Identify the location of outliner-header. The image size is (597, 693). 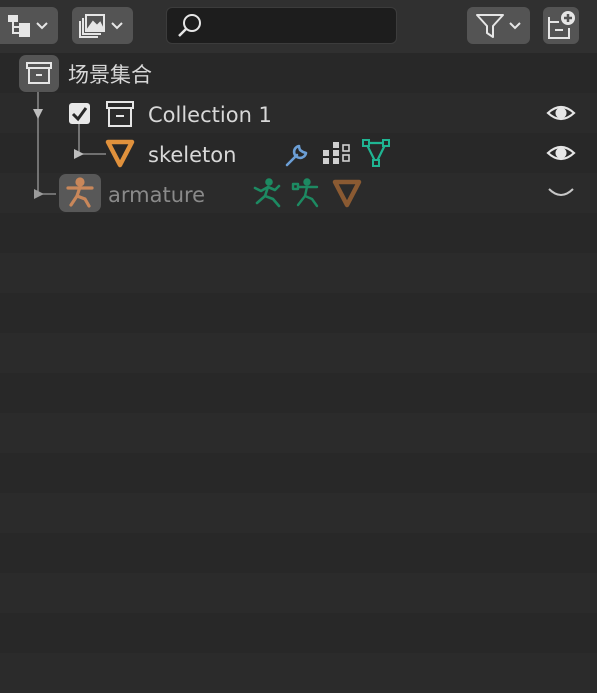
(298, 26).